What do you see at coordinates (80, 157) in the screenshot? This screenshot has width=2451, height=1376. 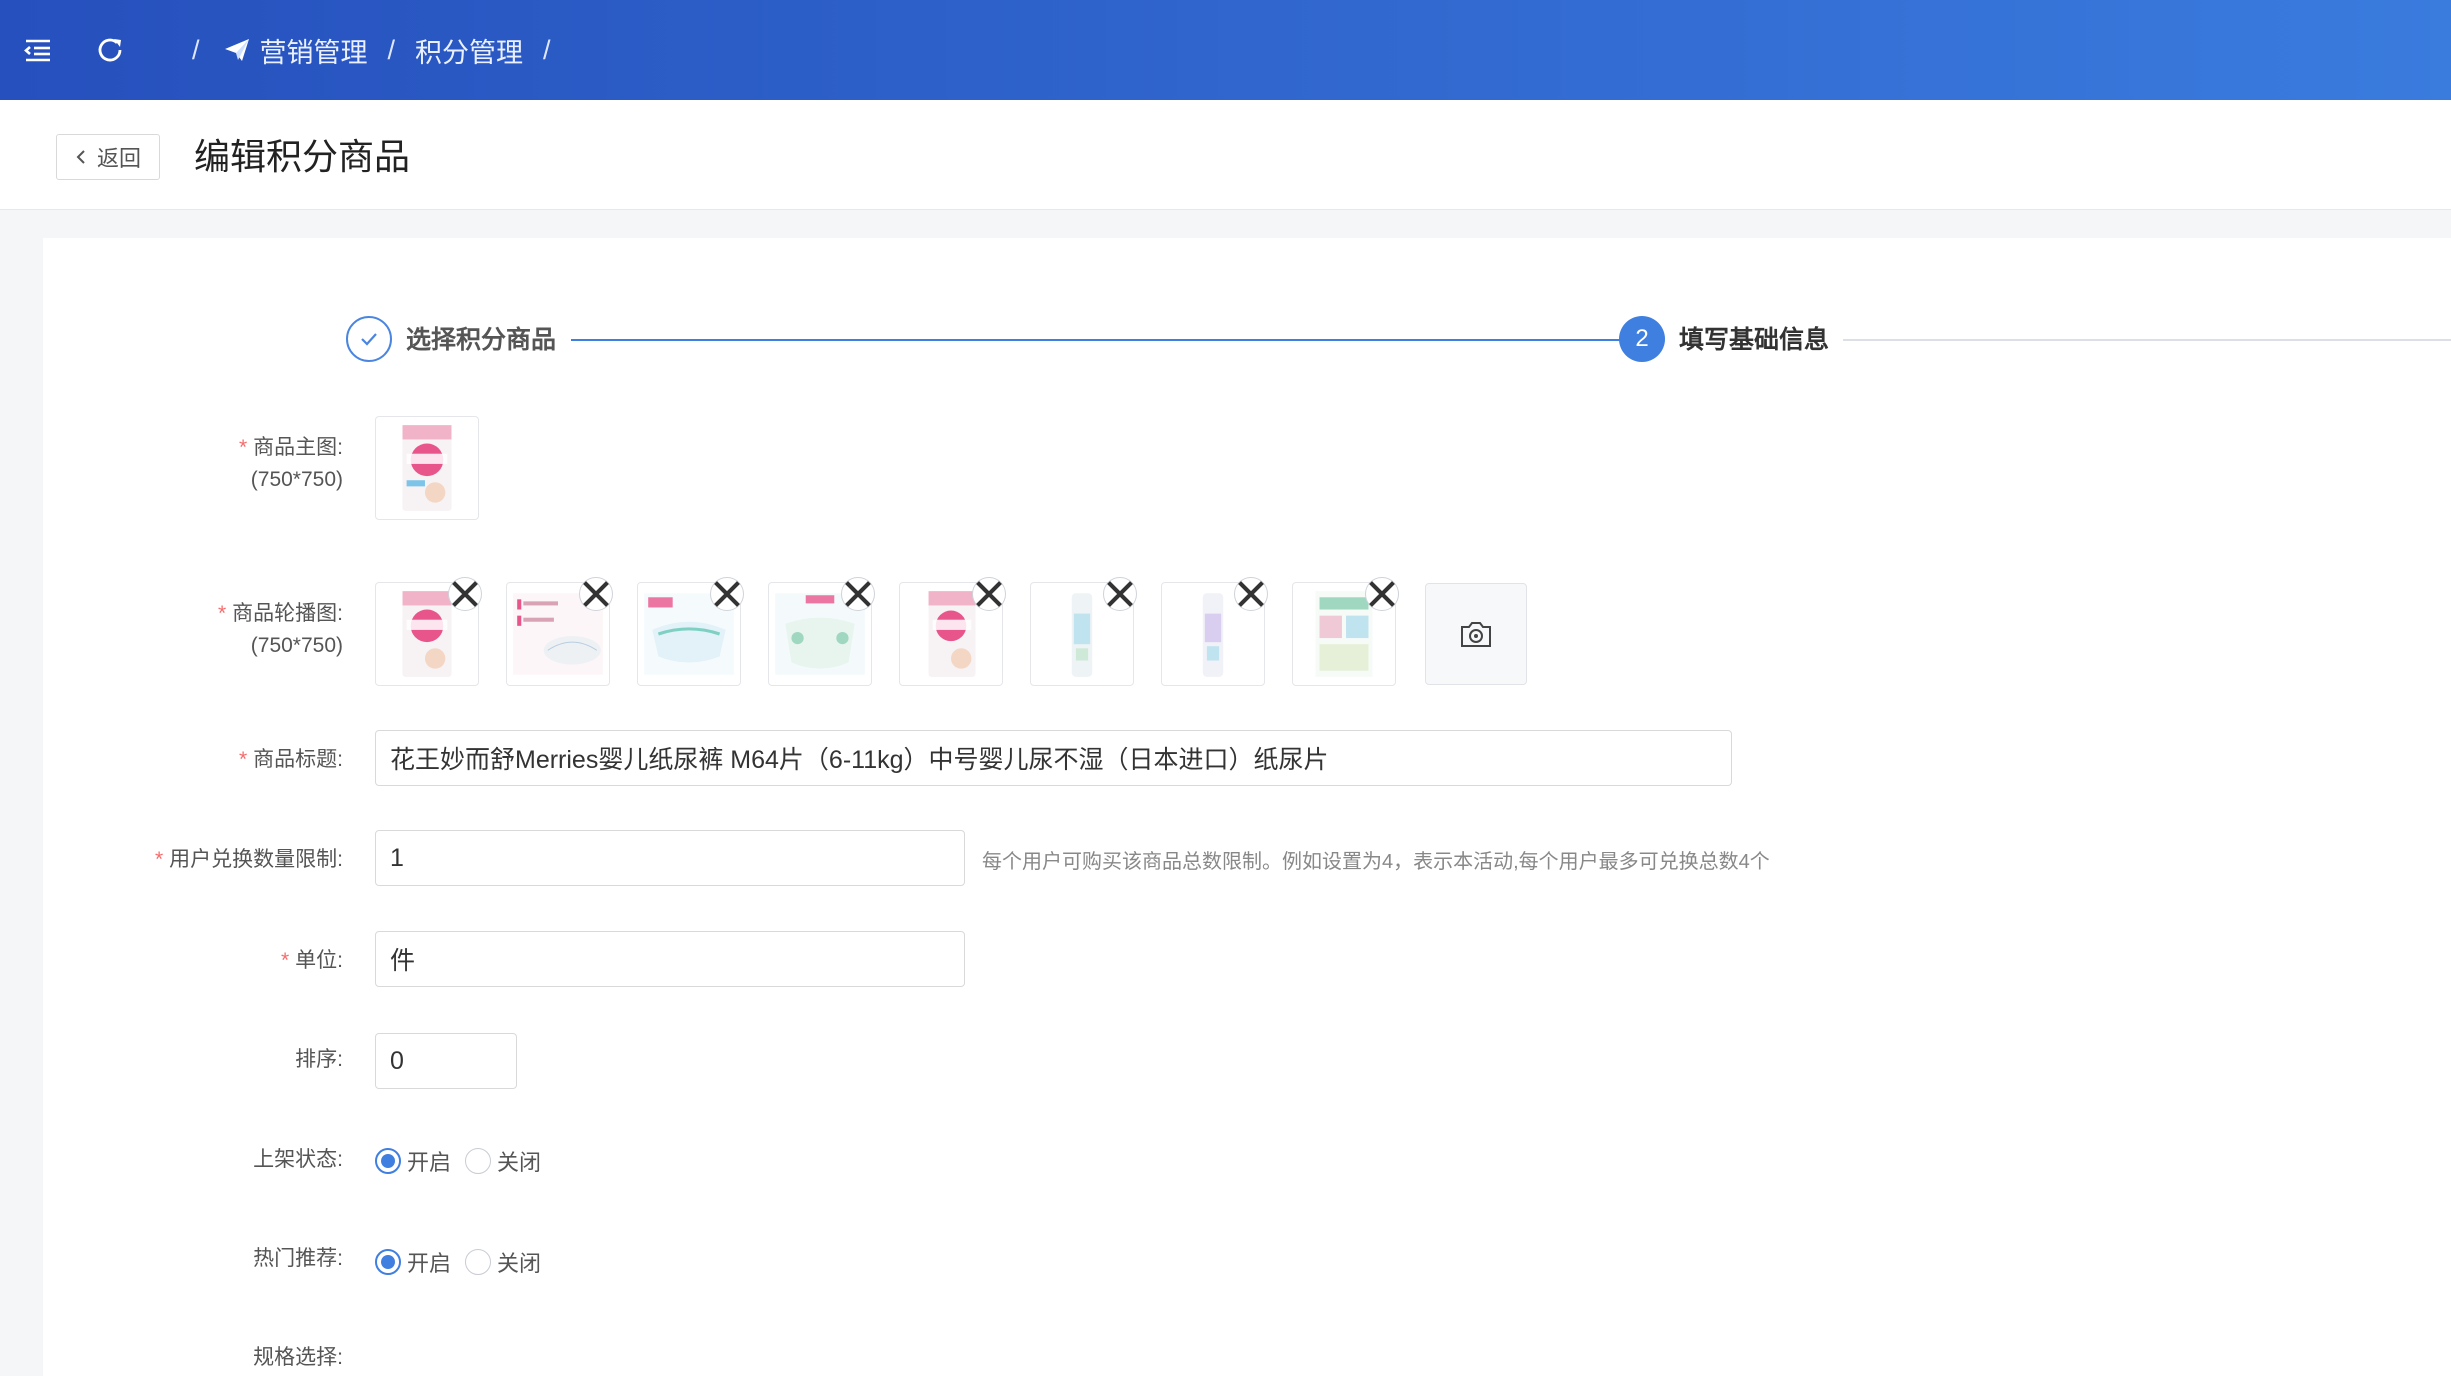 I see `chevron-left-icon` at bounding box center [80, 157].